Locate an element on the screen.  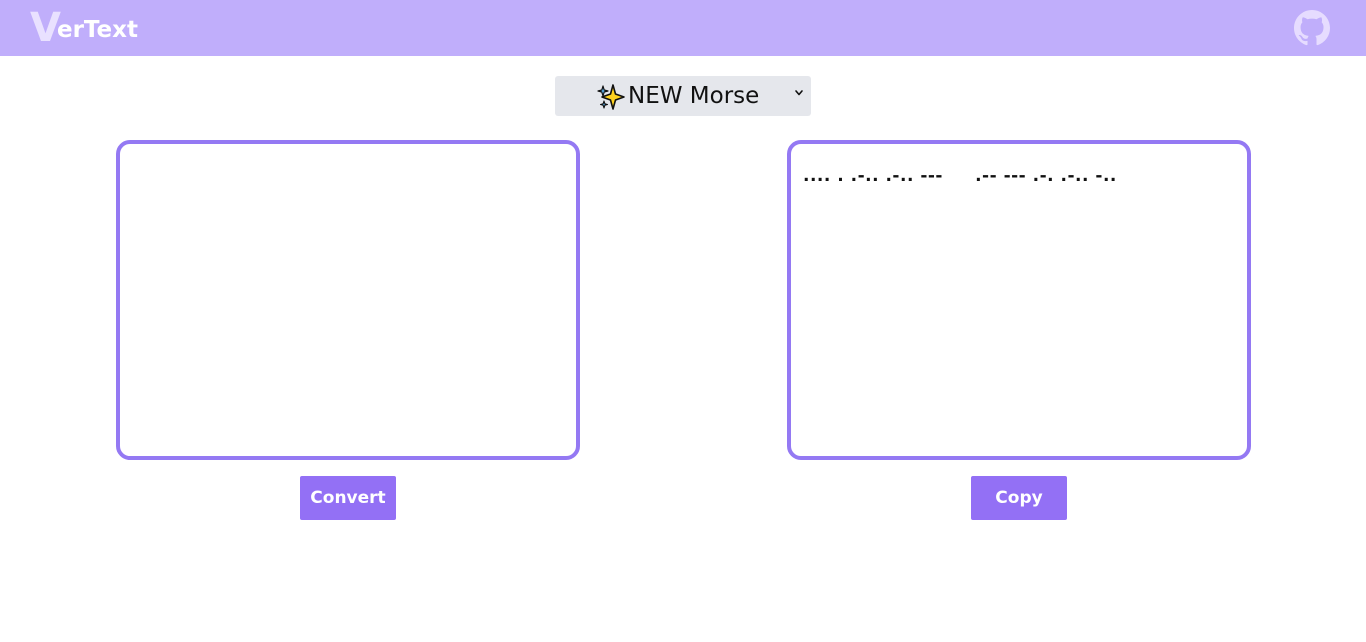
mode-select: NEW Morse is located at coordinates (683, 96).